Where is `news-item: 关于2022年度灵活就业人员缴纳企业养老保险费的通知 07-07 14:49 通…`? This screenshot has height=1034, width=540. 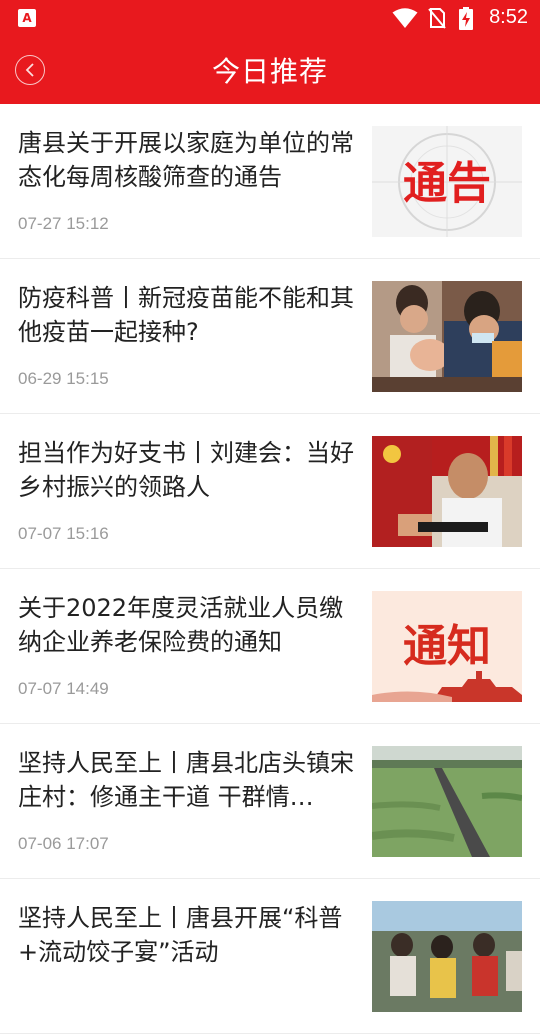 news-item: 关于2022年度灵活就业人员缴纳企业养老保险费的通知 07-07 14:49 通… is located at coordinates (270, 646).